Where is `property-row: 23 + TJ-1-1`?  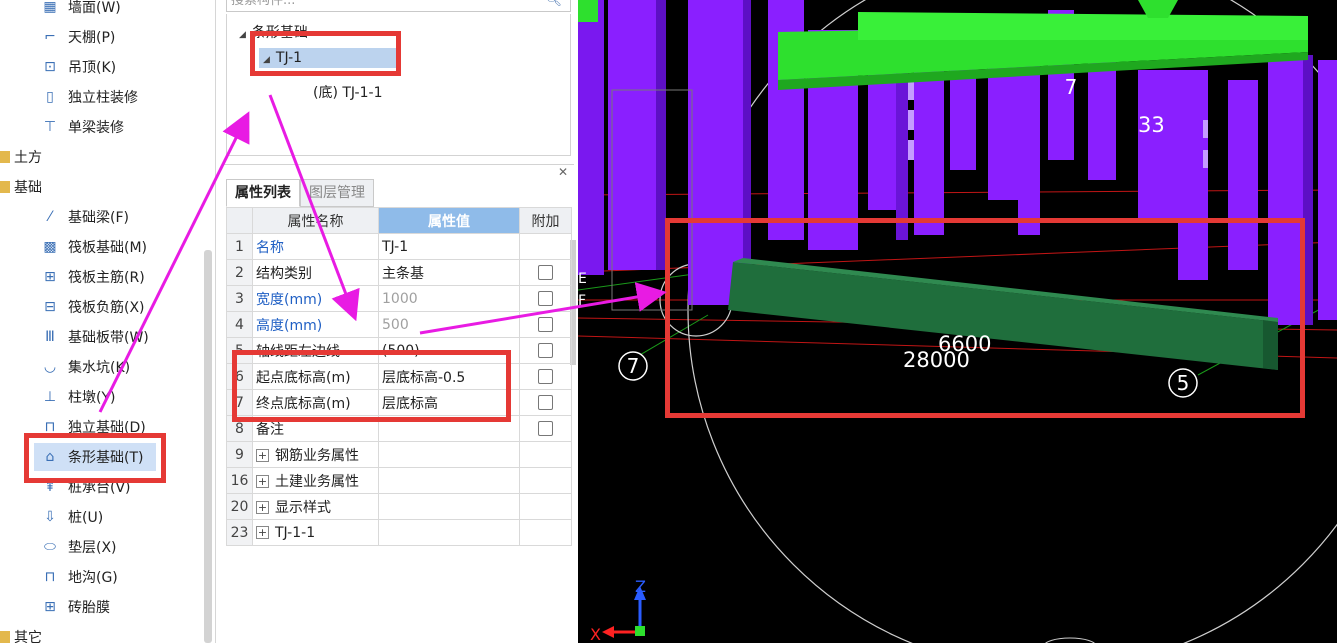 property-row: 23 + TJ-1-1 is located at coordinates (399, 532).